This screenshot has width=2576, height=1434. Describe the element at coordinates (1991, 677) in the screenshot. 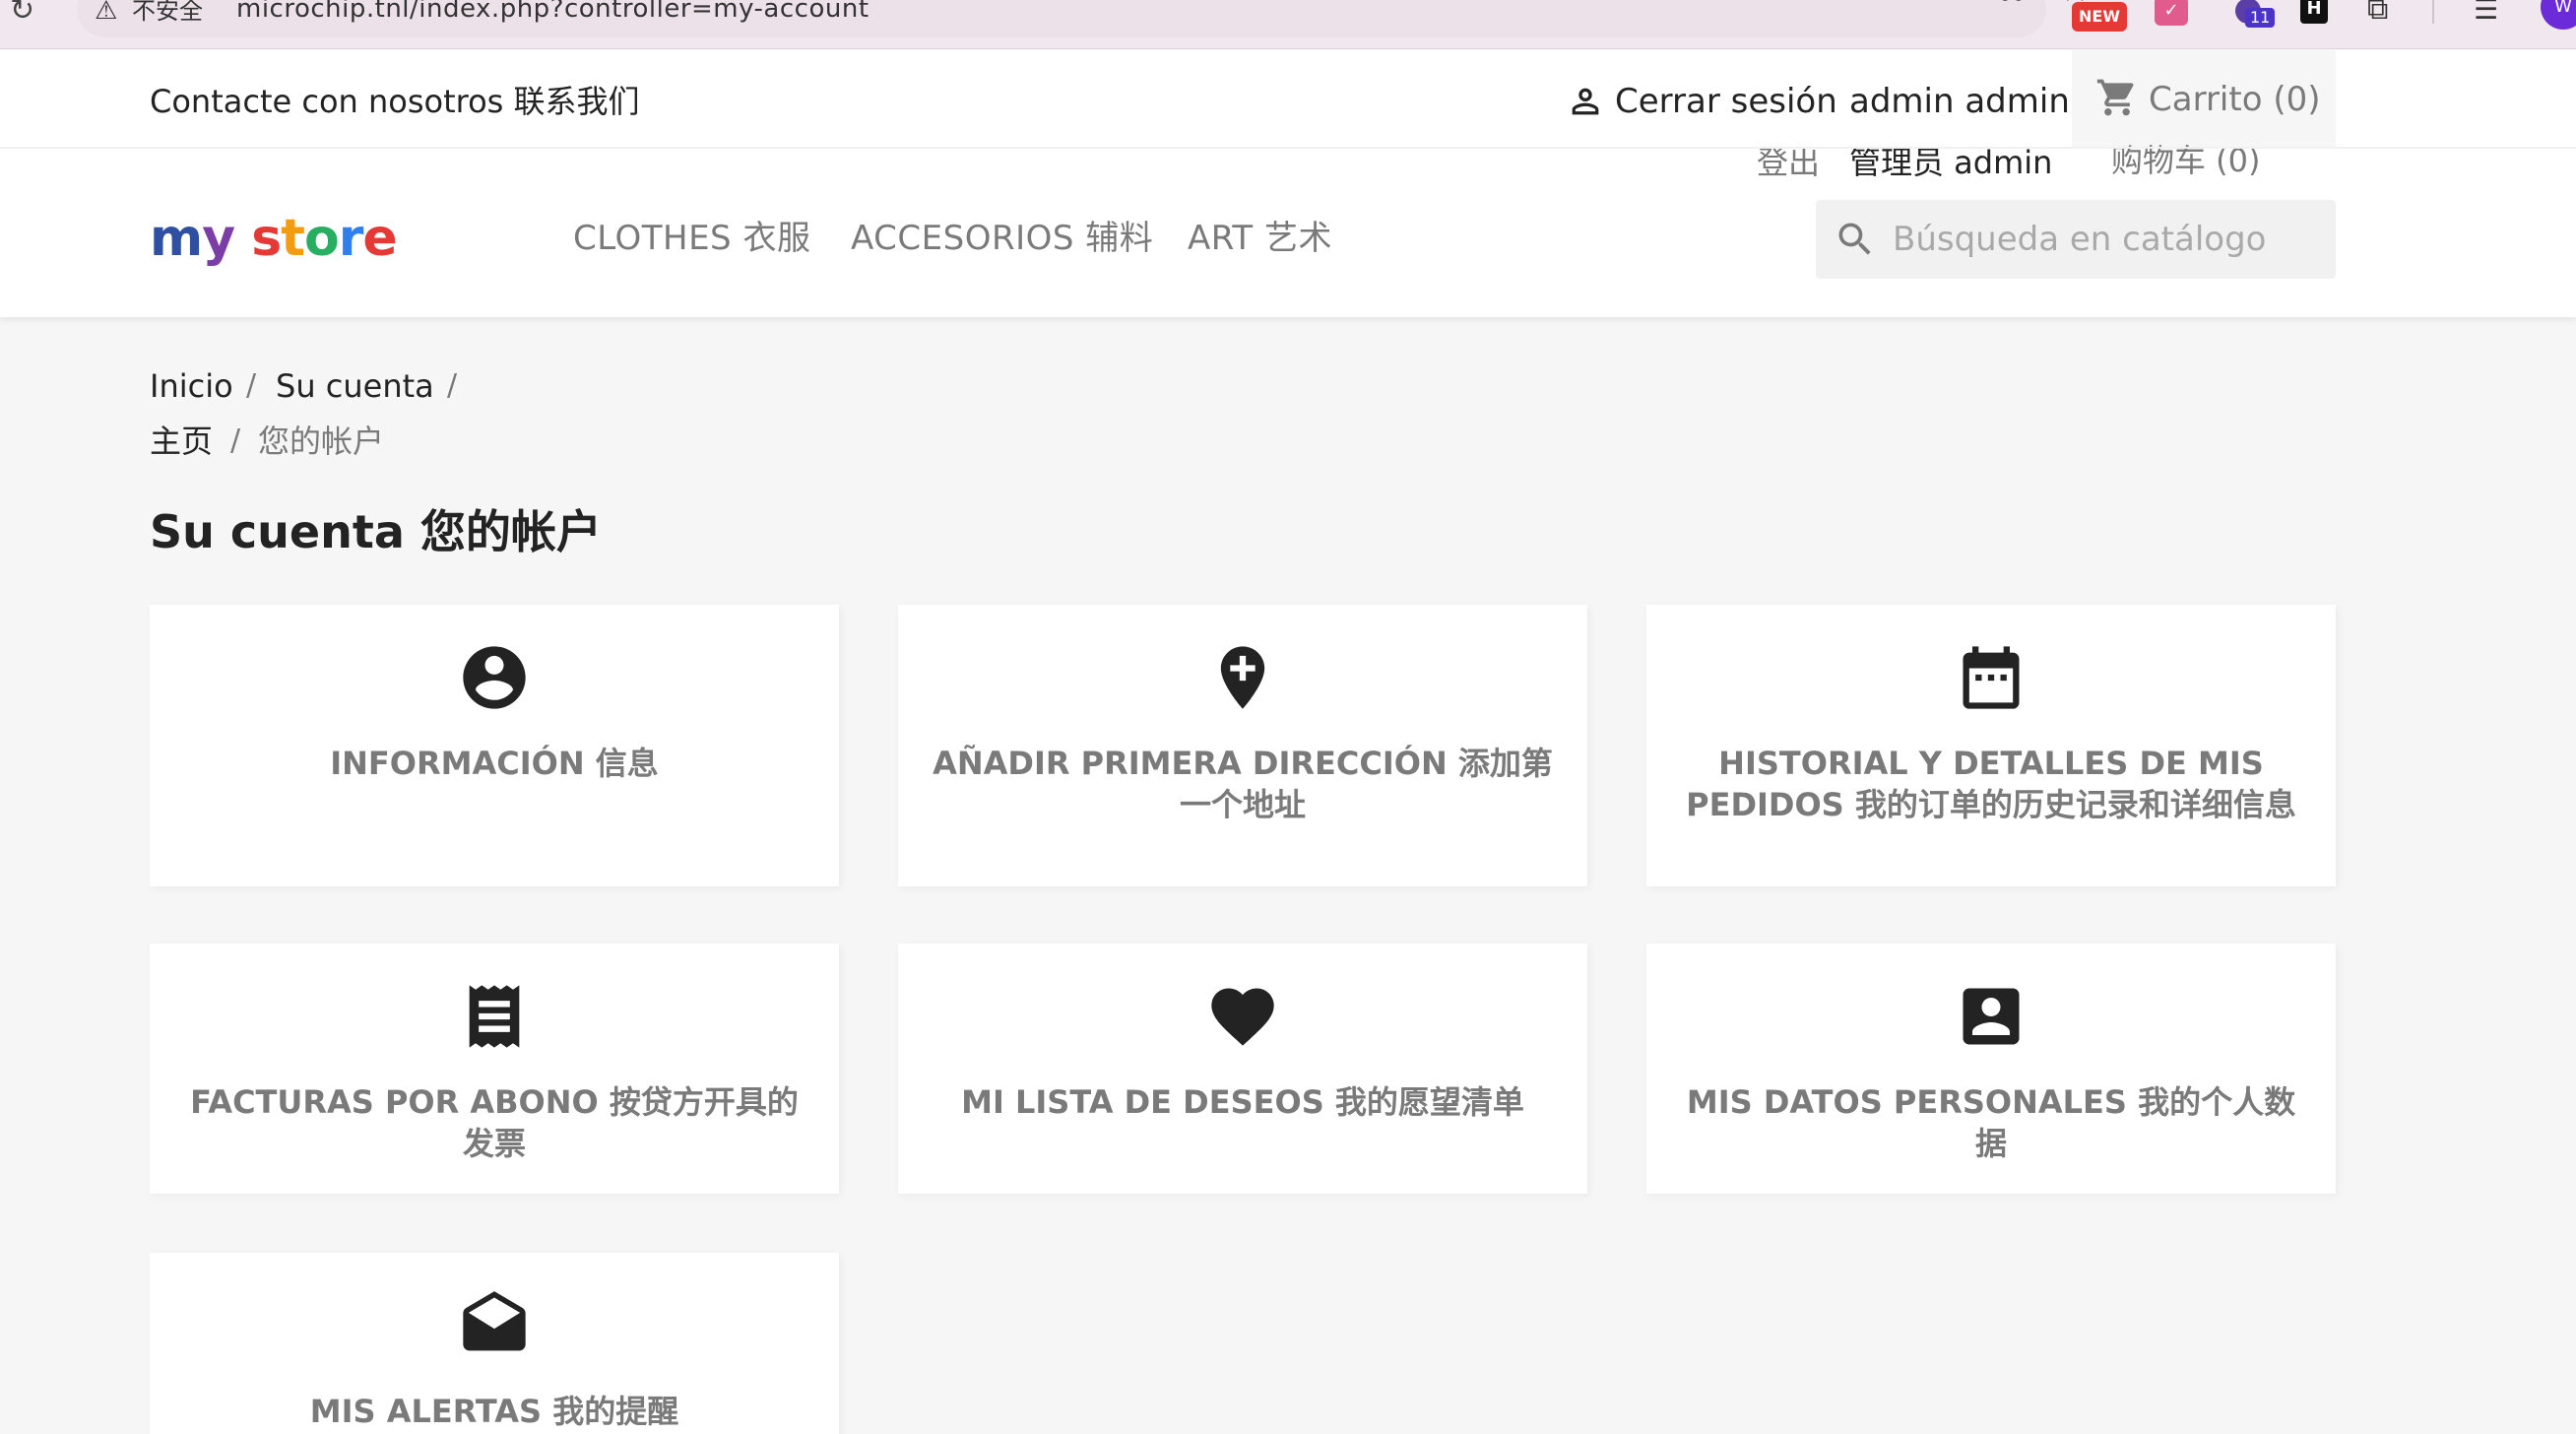

I see `calendar-icon` at that location.